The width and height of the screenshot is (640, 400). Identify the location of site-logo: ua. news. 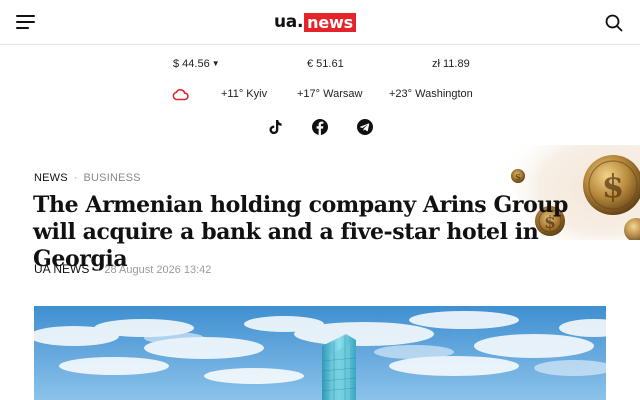
(315, 22).